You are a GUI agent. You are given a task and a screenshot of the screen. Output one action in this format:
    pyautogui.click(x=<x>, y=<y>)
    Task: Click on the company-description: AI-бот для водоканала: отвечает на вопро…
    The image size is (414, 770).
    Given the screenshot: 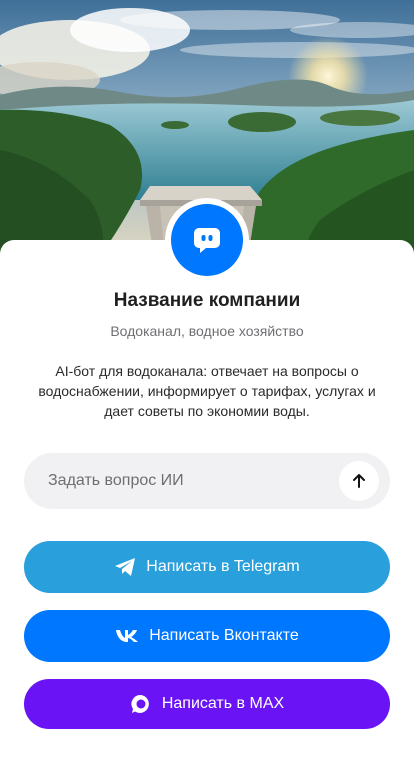 What is the action you would take?
    pyautogui.click(x=207, y=391)
    